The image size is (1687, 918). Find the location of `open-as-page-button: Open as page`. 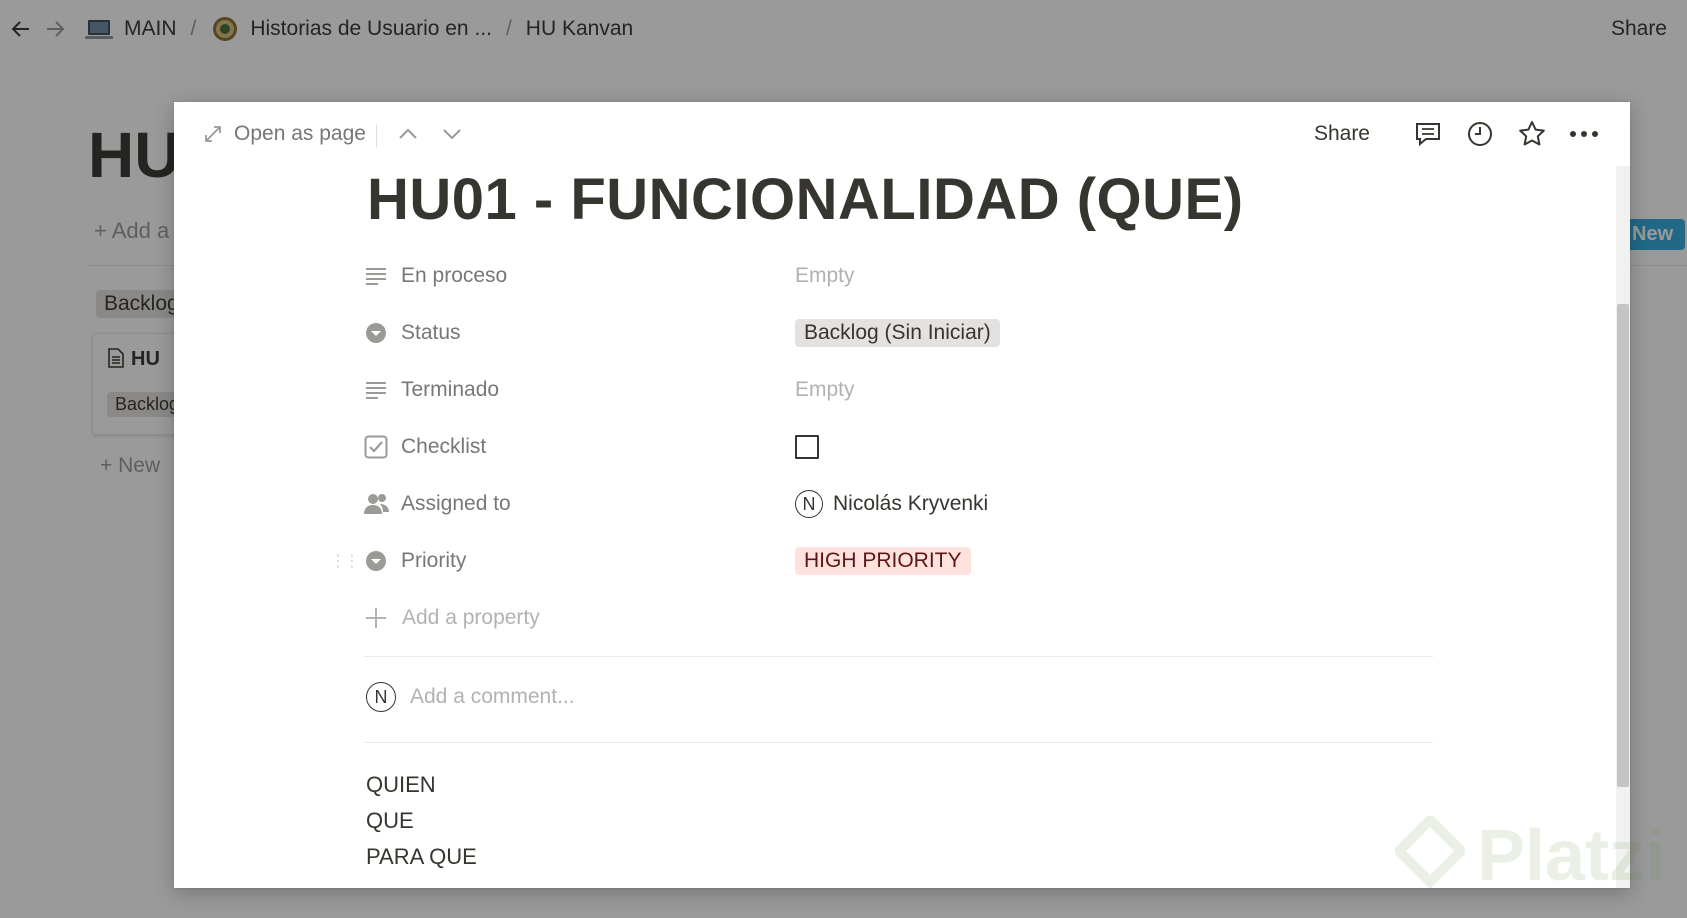

open-as-page-button: Open as page is located at coordinates (284, 134).